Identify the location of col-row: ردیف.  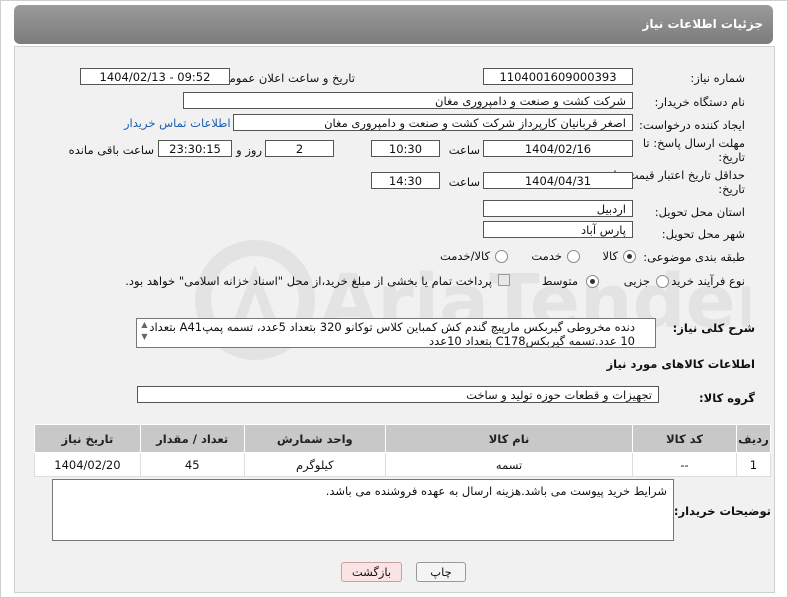
(753, 438).